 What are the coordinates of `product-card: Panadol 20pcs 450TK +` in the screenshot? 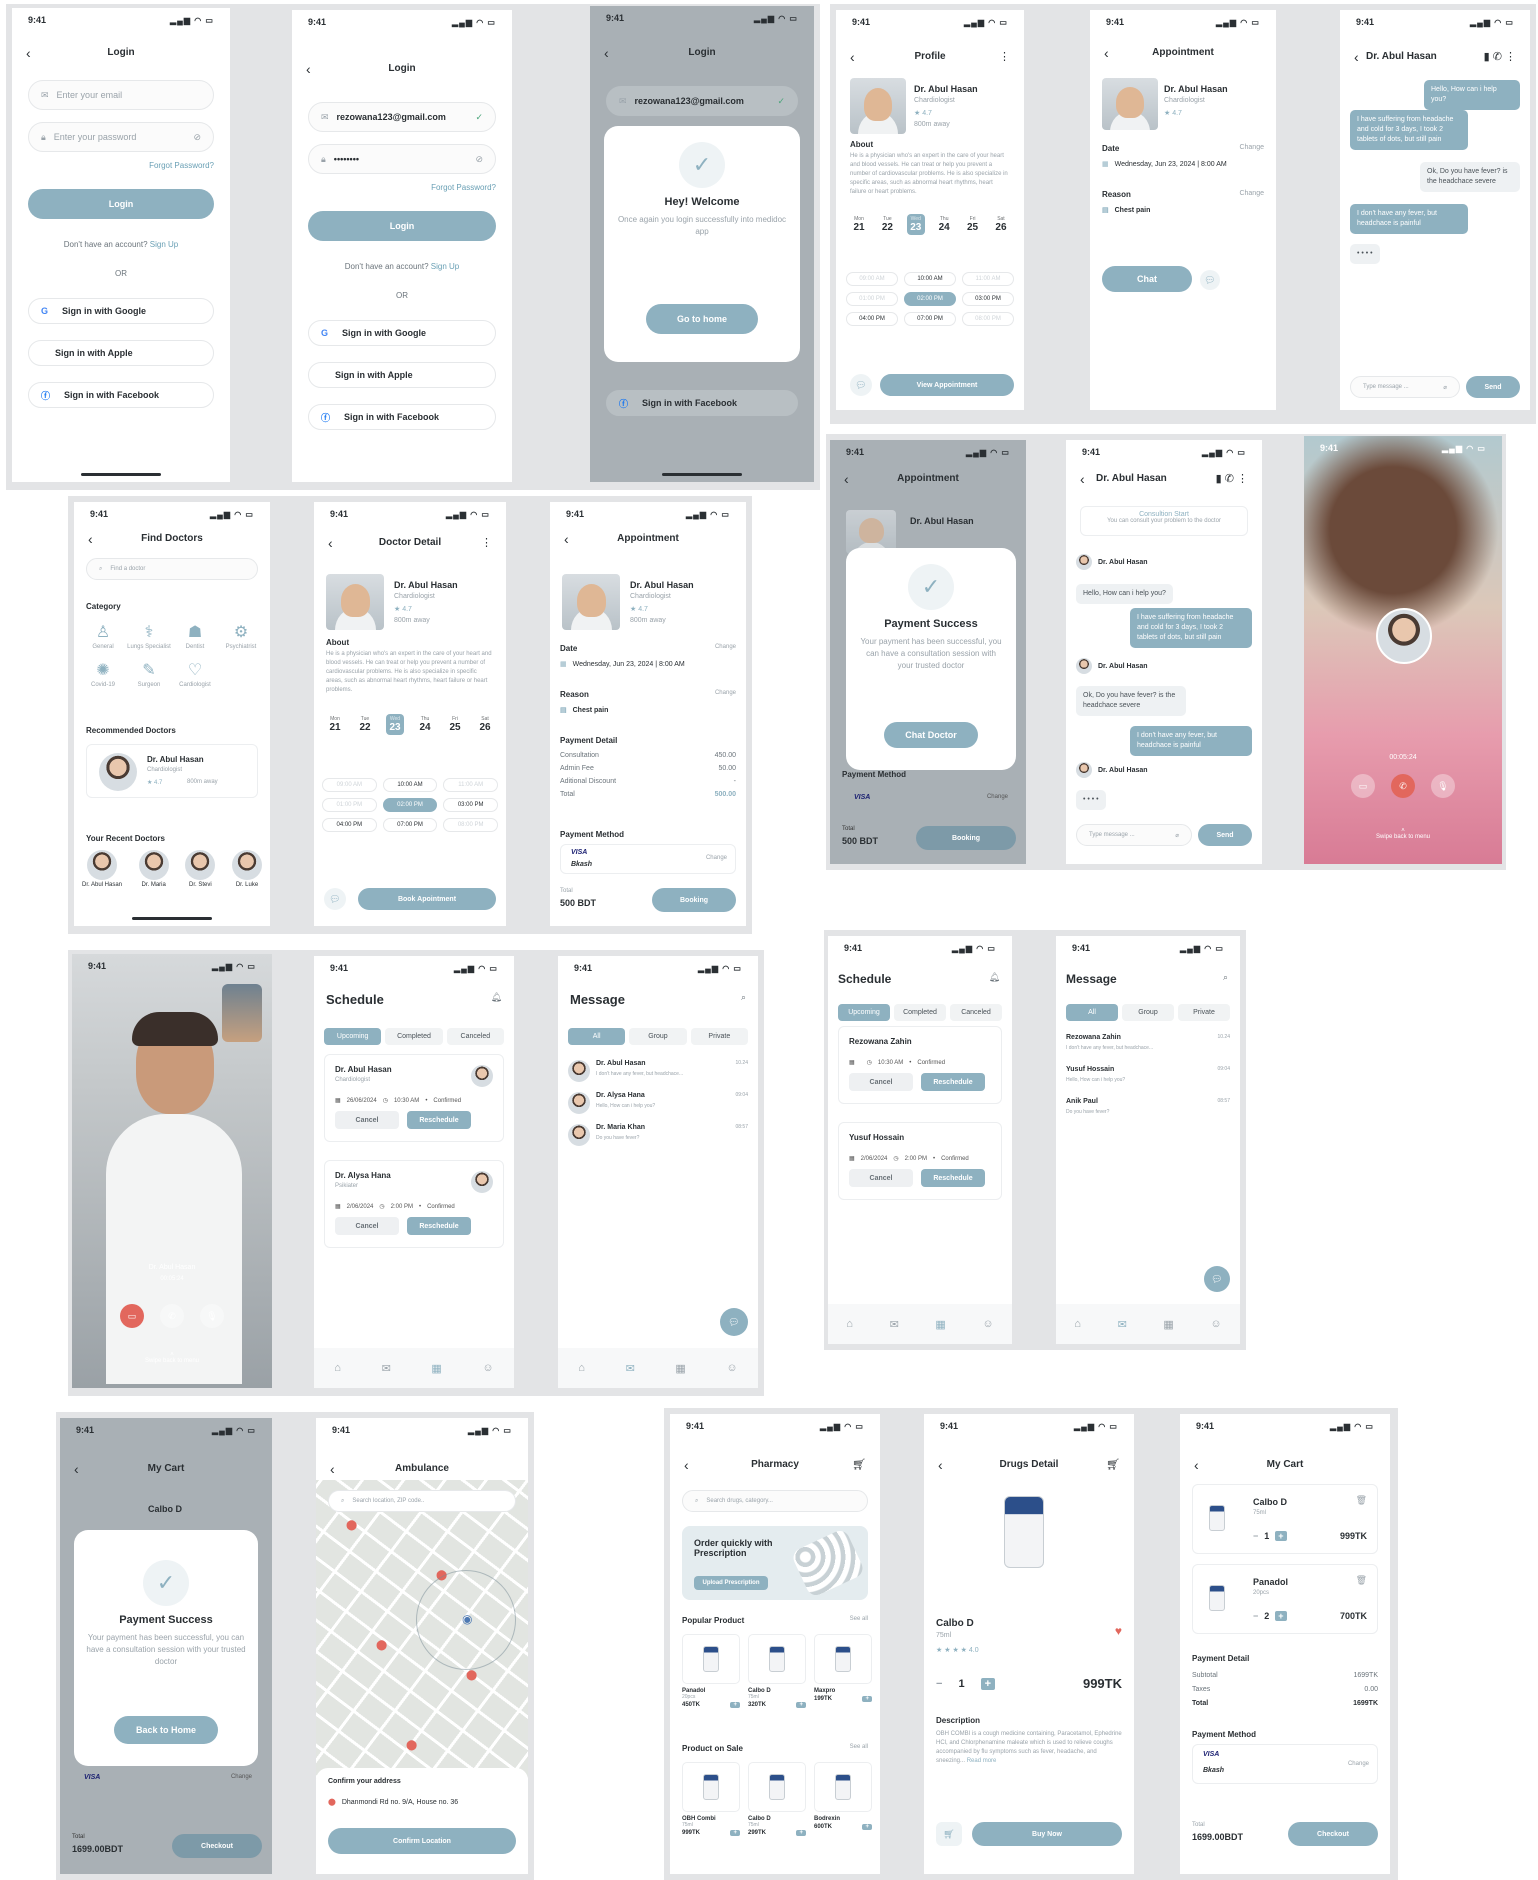 It's located at (711, 1679).